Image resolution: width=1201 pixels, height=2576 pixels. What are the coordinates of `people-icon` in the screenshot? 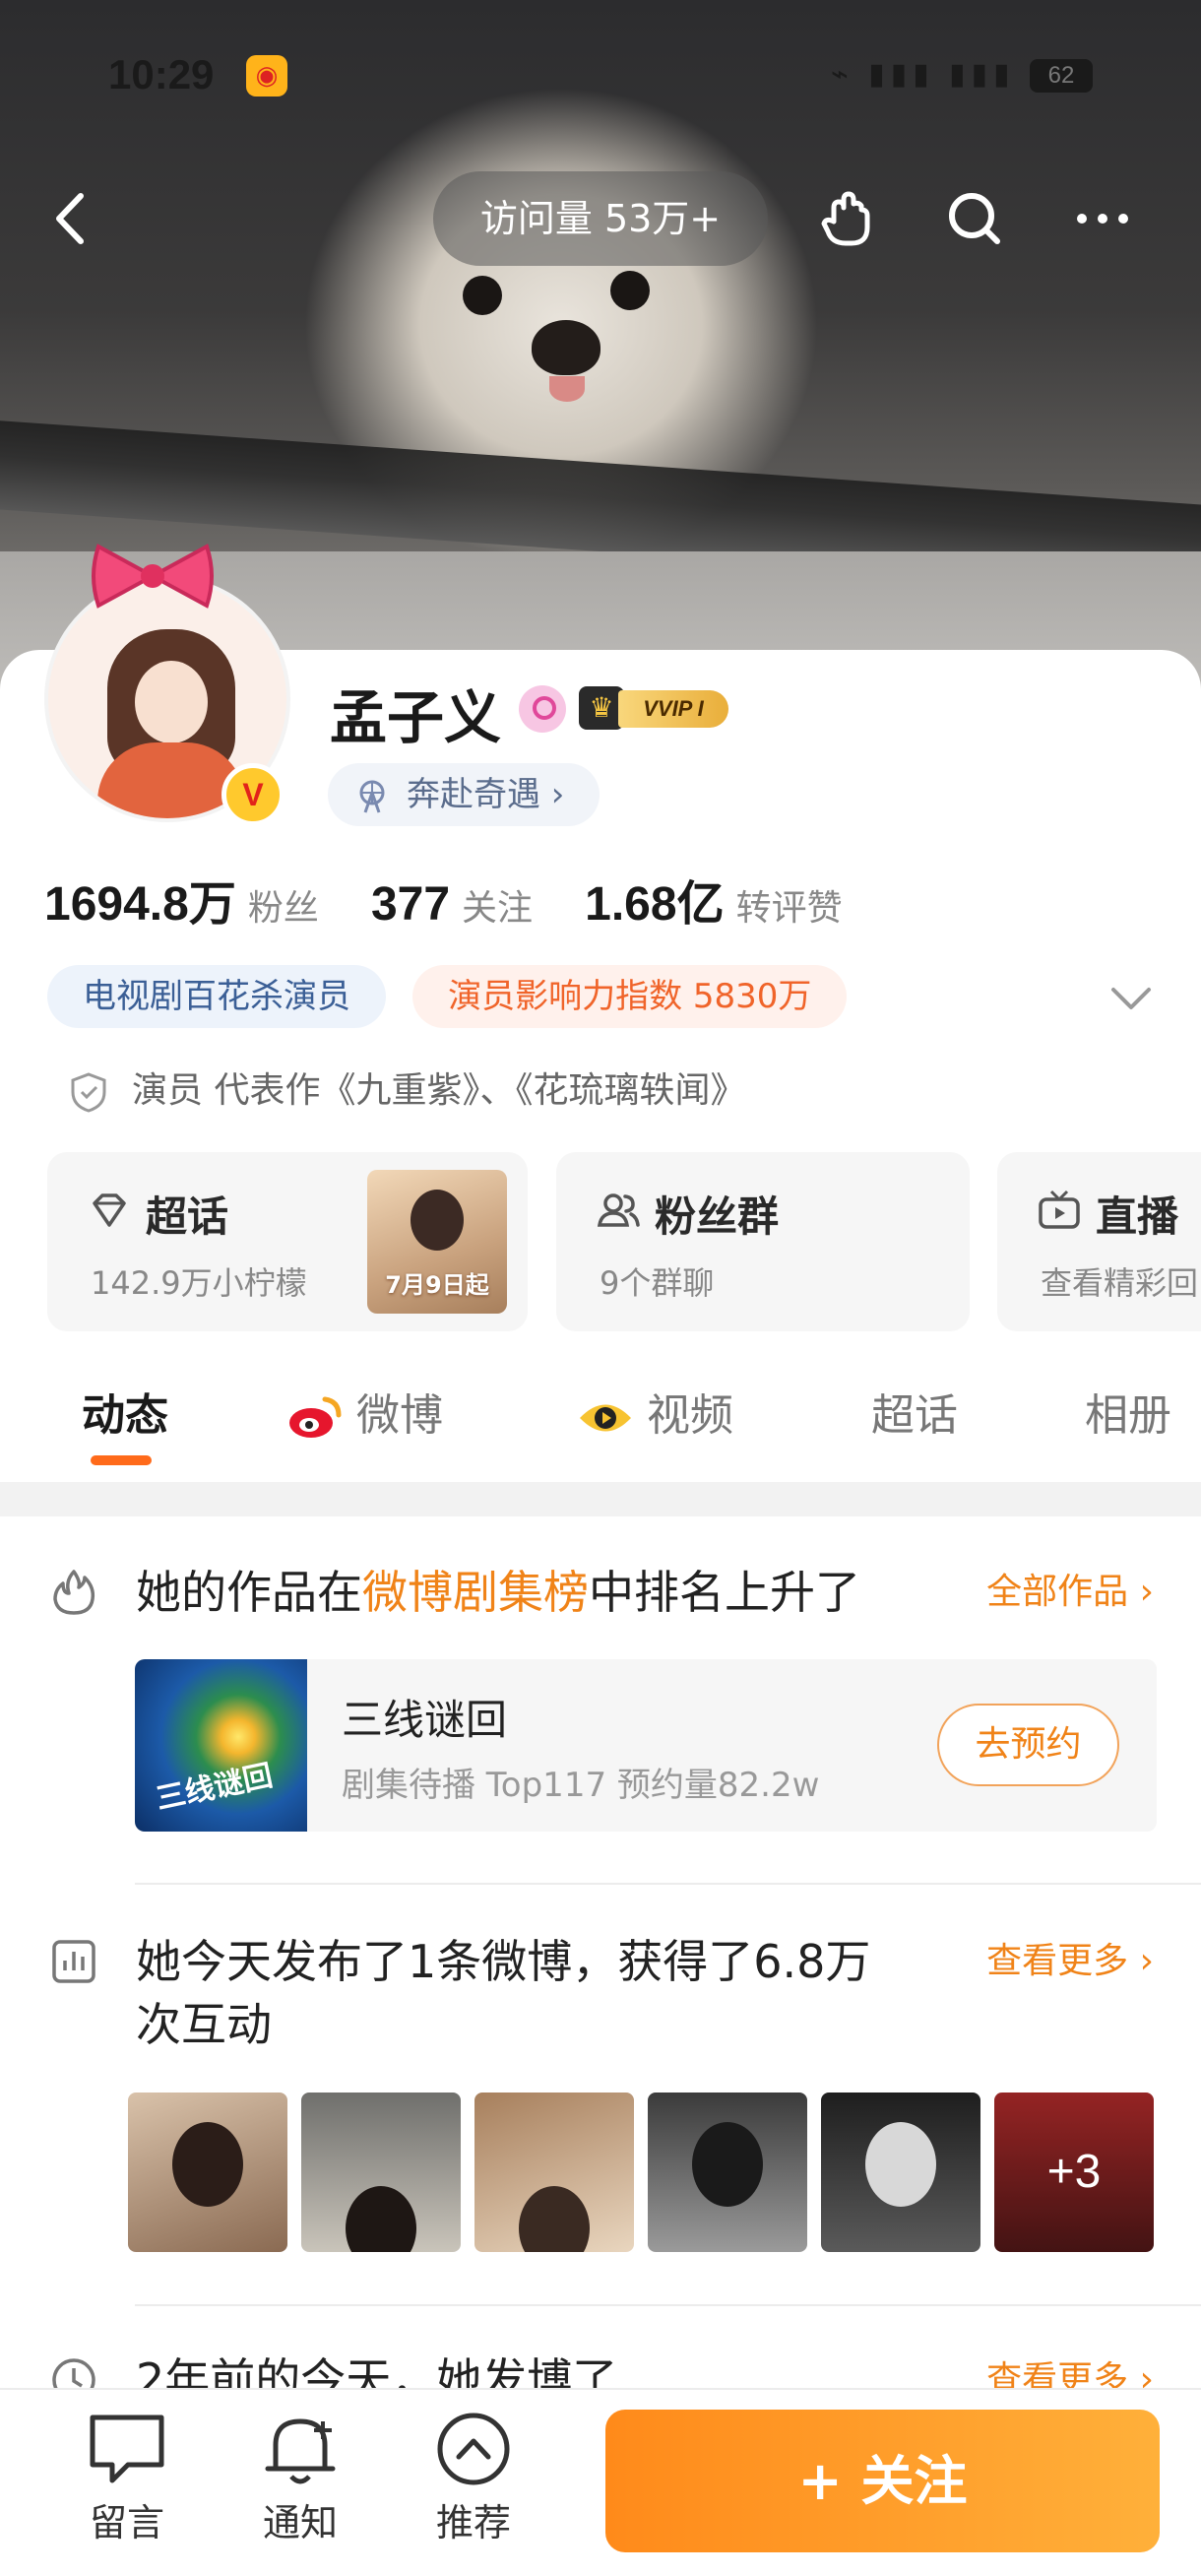 It's located at (618, 1210).